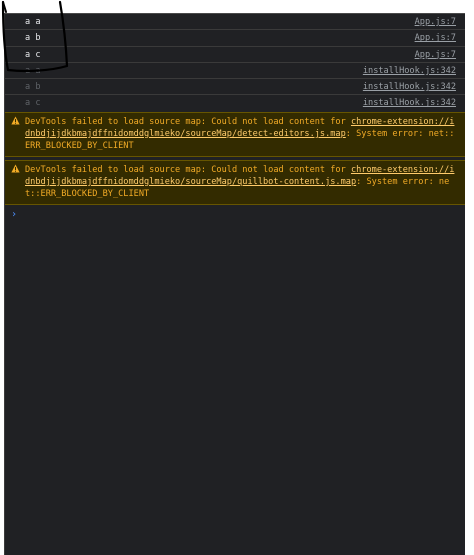 The width and height of the screenshot is (474, 555). What do you see at coordinates (235, 87) in the screenshot?
I see `log-row: a b installHook.js:342` at bounding box center [235, 87].